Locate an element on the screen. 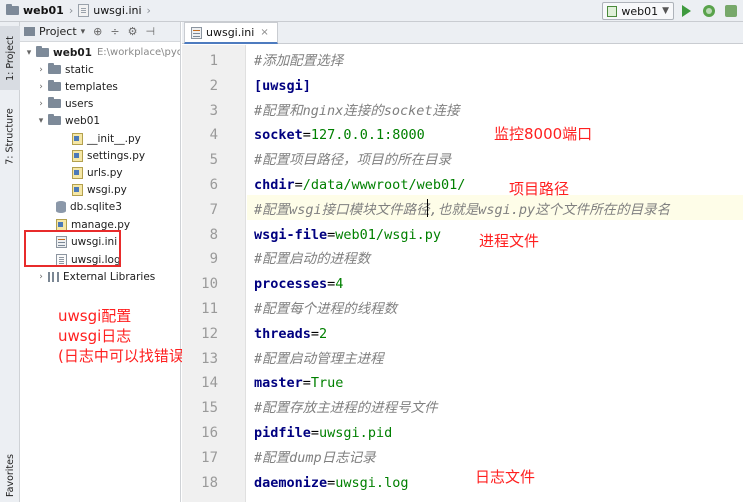  code-value: 4 is located at coordinates (339, 284).